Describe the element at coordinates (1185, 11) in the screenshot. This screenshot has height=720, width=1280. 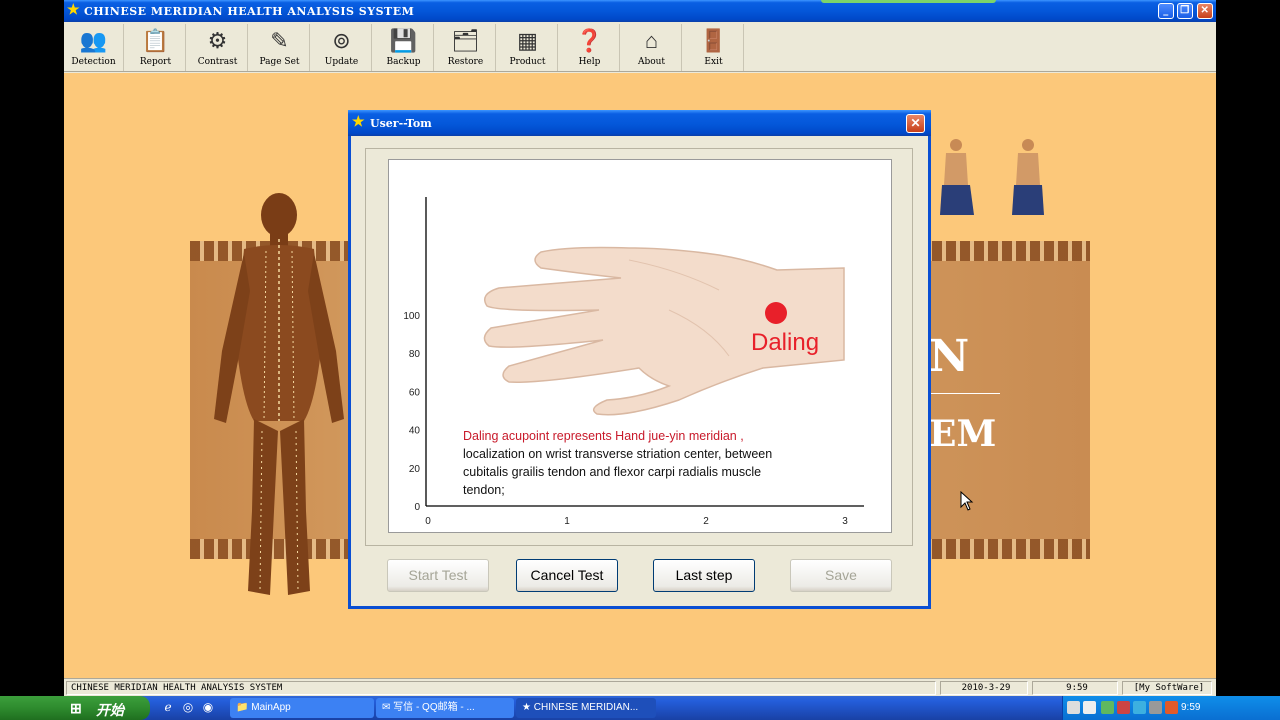
I see `restore-button: ❐` at that location.